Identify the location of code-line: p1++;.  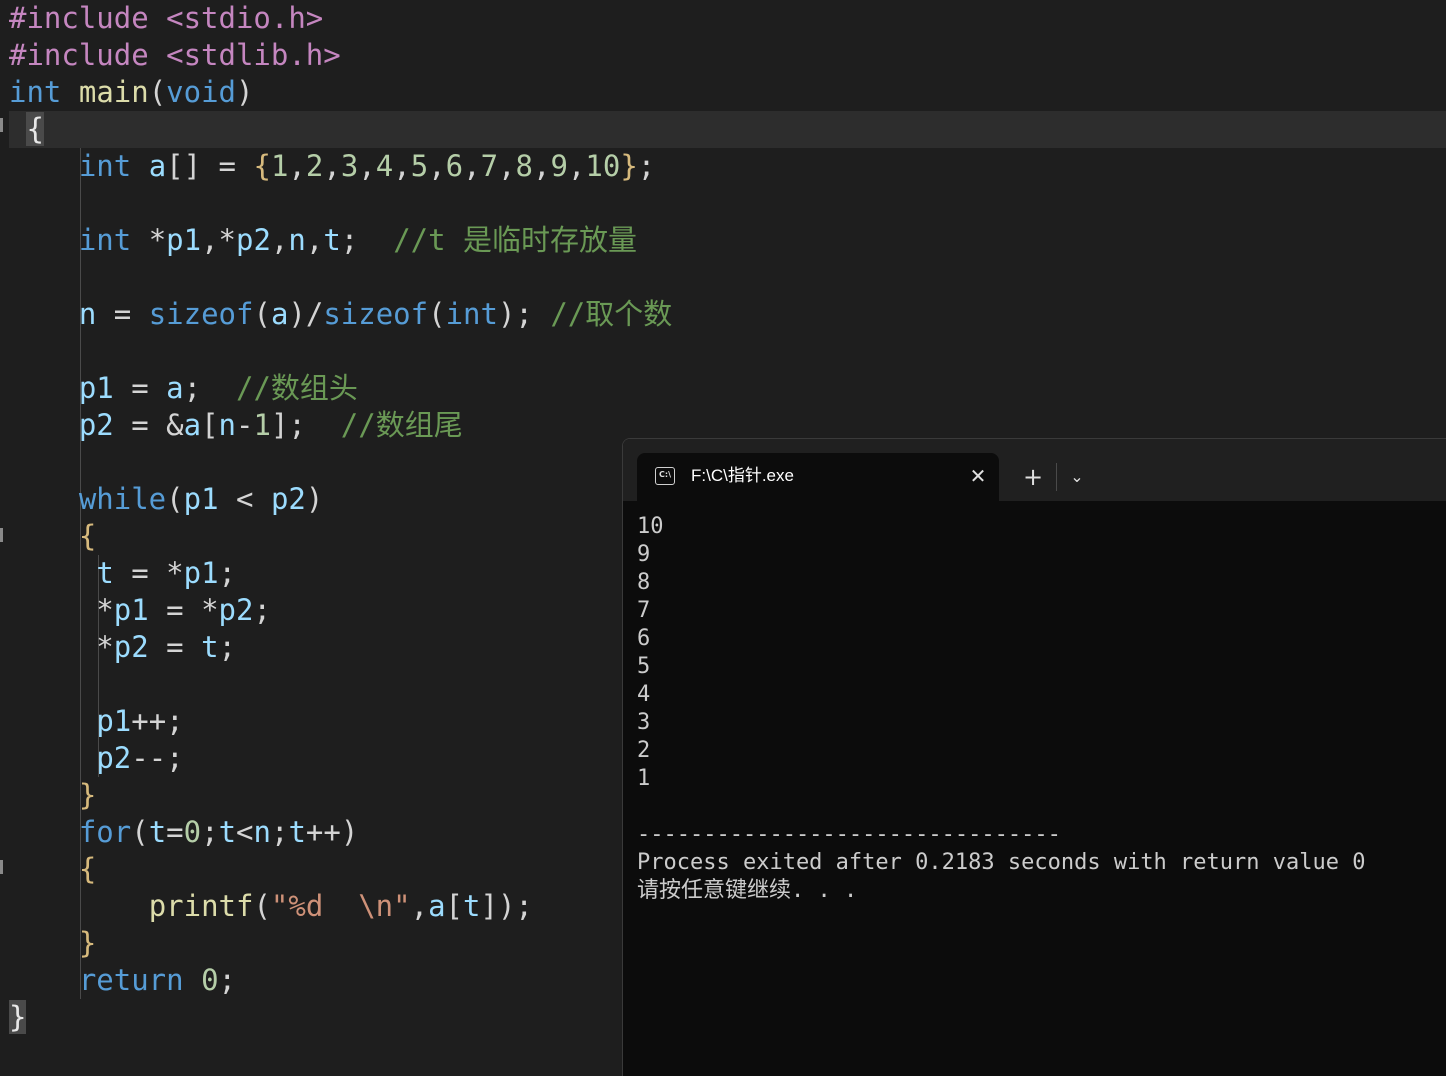
(96, 721).